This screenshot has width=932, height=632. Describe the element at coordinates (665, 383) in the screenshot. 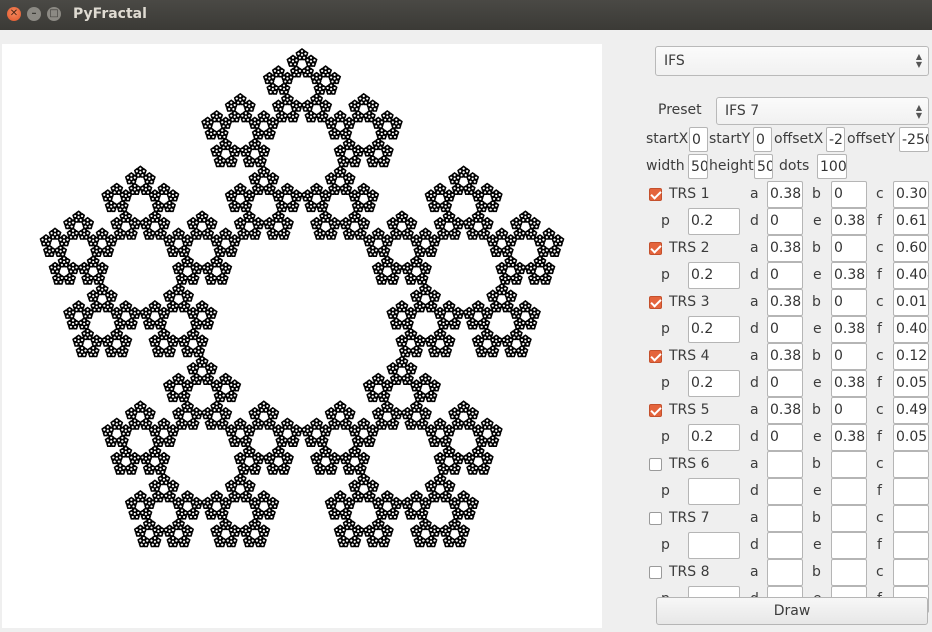

I see `prob-p-label: p` at that location.